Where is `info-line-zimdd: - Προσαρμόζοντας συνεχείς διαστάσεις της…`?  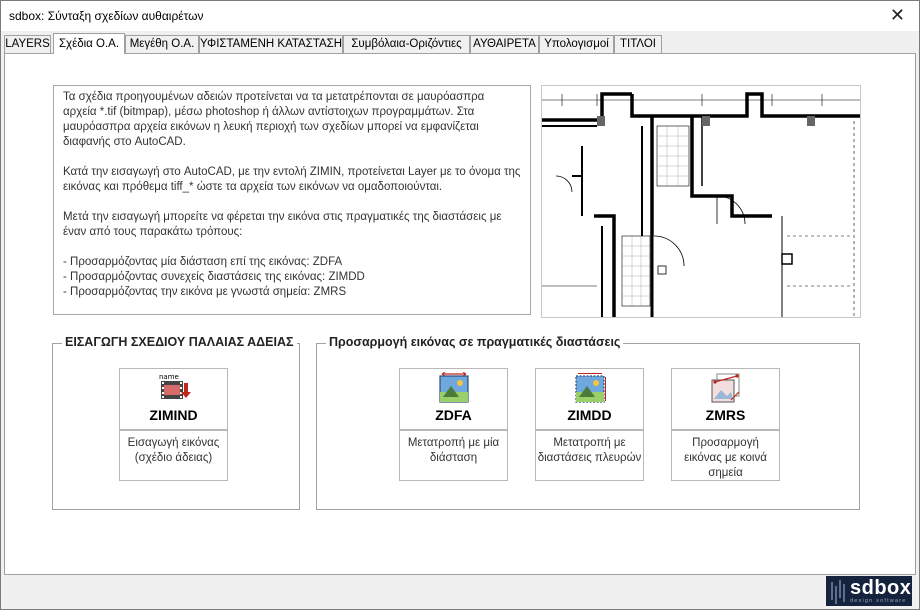
info-line-zimdd: - Προσαρμόζοντας συνεχείς διαστάσεις της… is located at coordinates (214, 277).